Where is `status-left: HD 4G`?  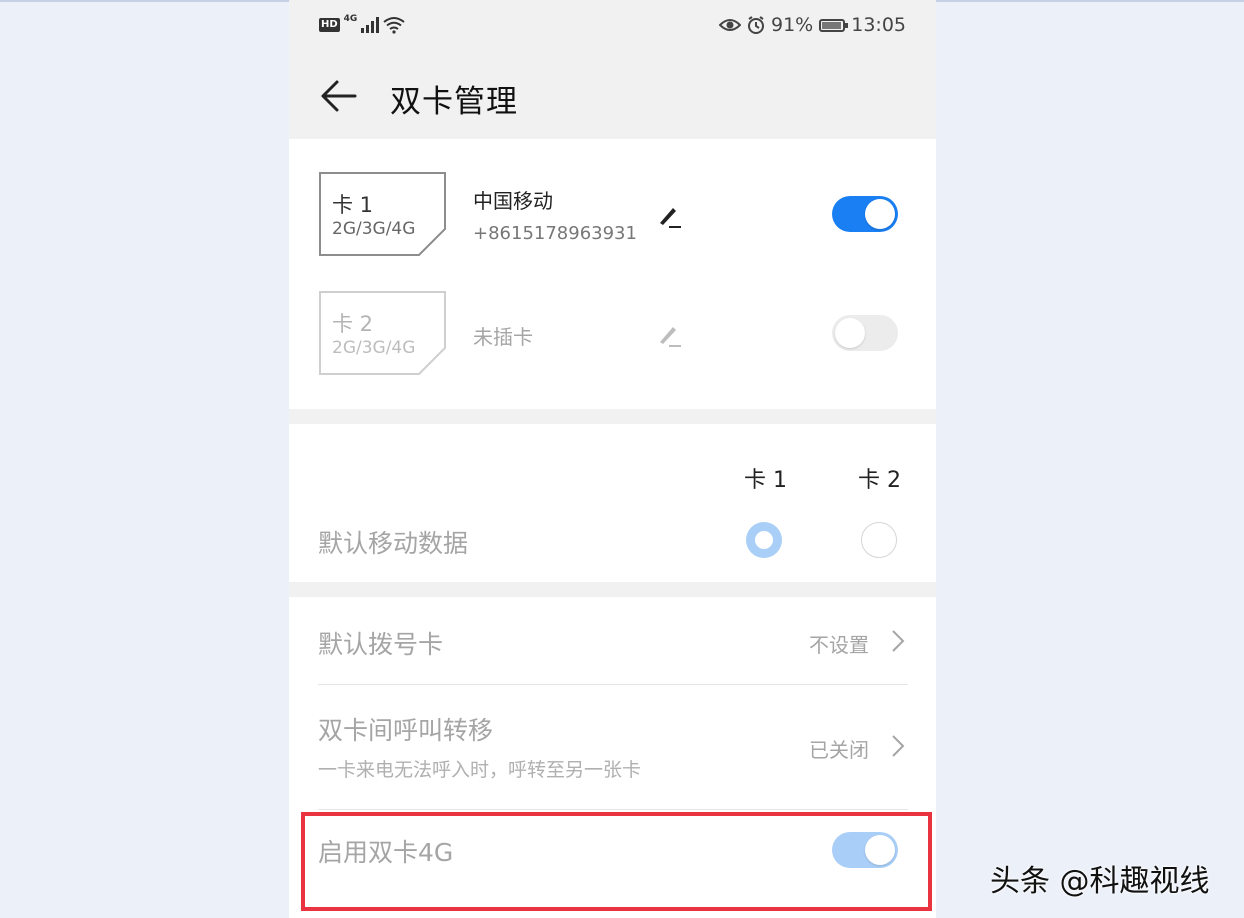 status-left: HD 4G is located at coordinates (362, 24).